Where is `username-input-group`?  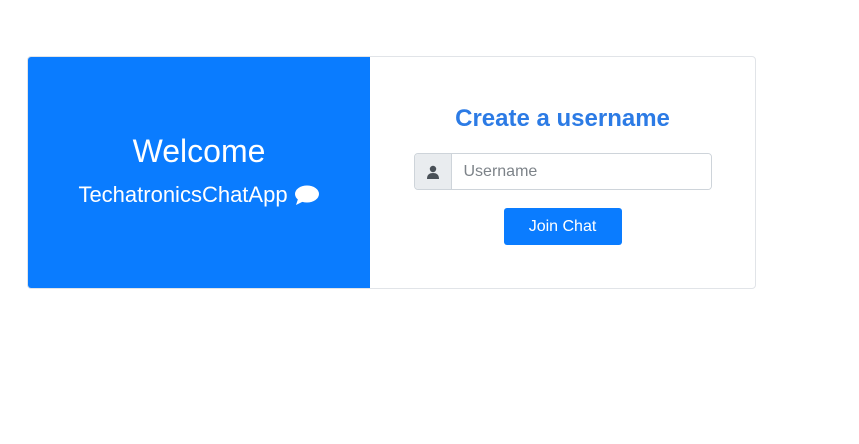 username-input-group is located at coordinates (562, 171).